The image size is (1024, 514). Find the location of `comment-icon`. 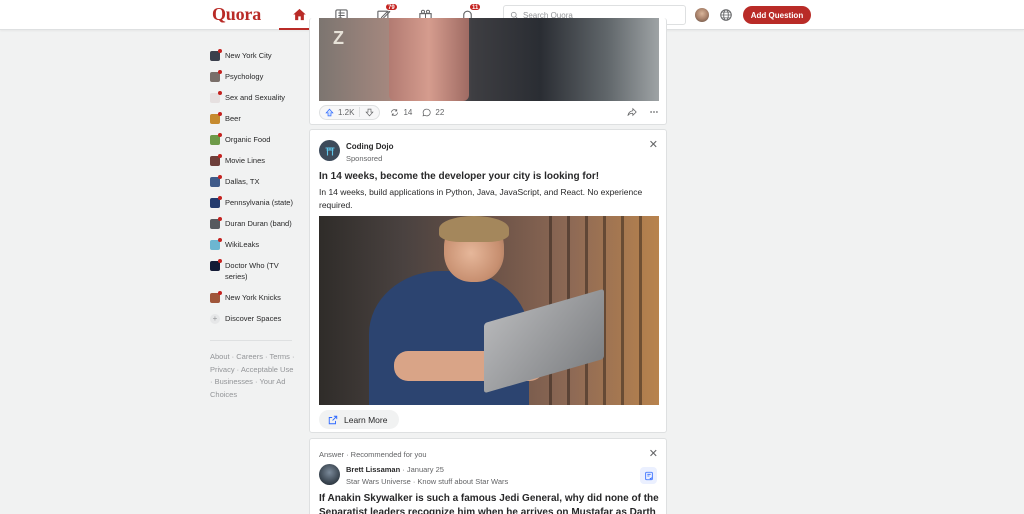

comment-icon is located at coordinates (427, 112).